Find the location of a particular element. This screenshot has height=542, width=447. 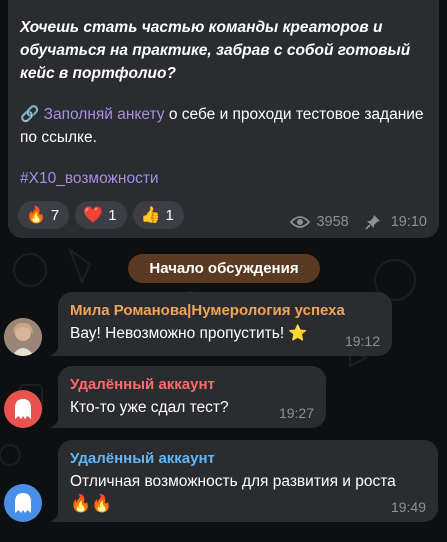

message-text: Кто-то уже сдал тест? is located at coordinates (149, 407).